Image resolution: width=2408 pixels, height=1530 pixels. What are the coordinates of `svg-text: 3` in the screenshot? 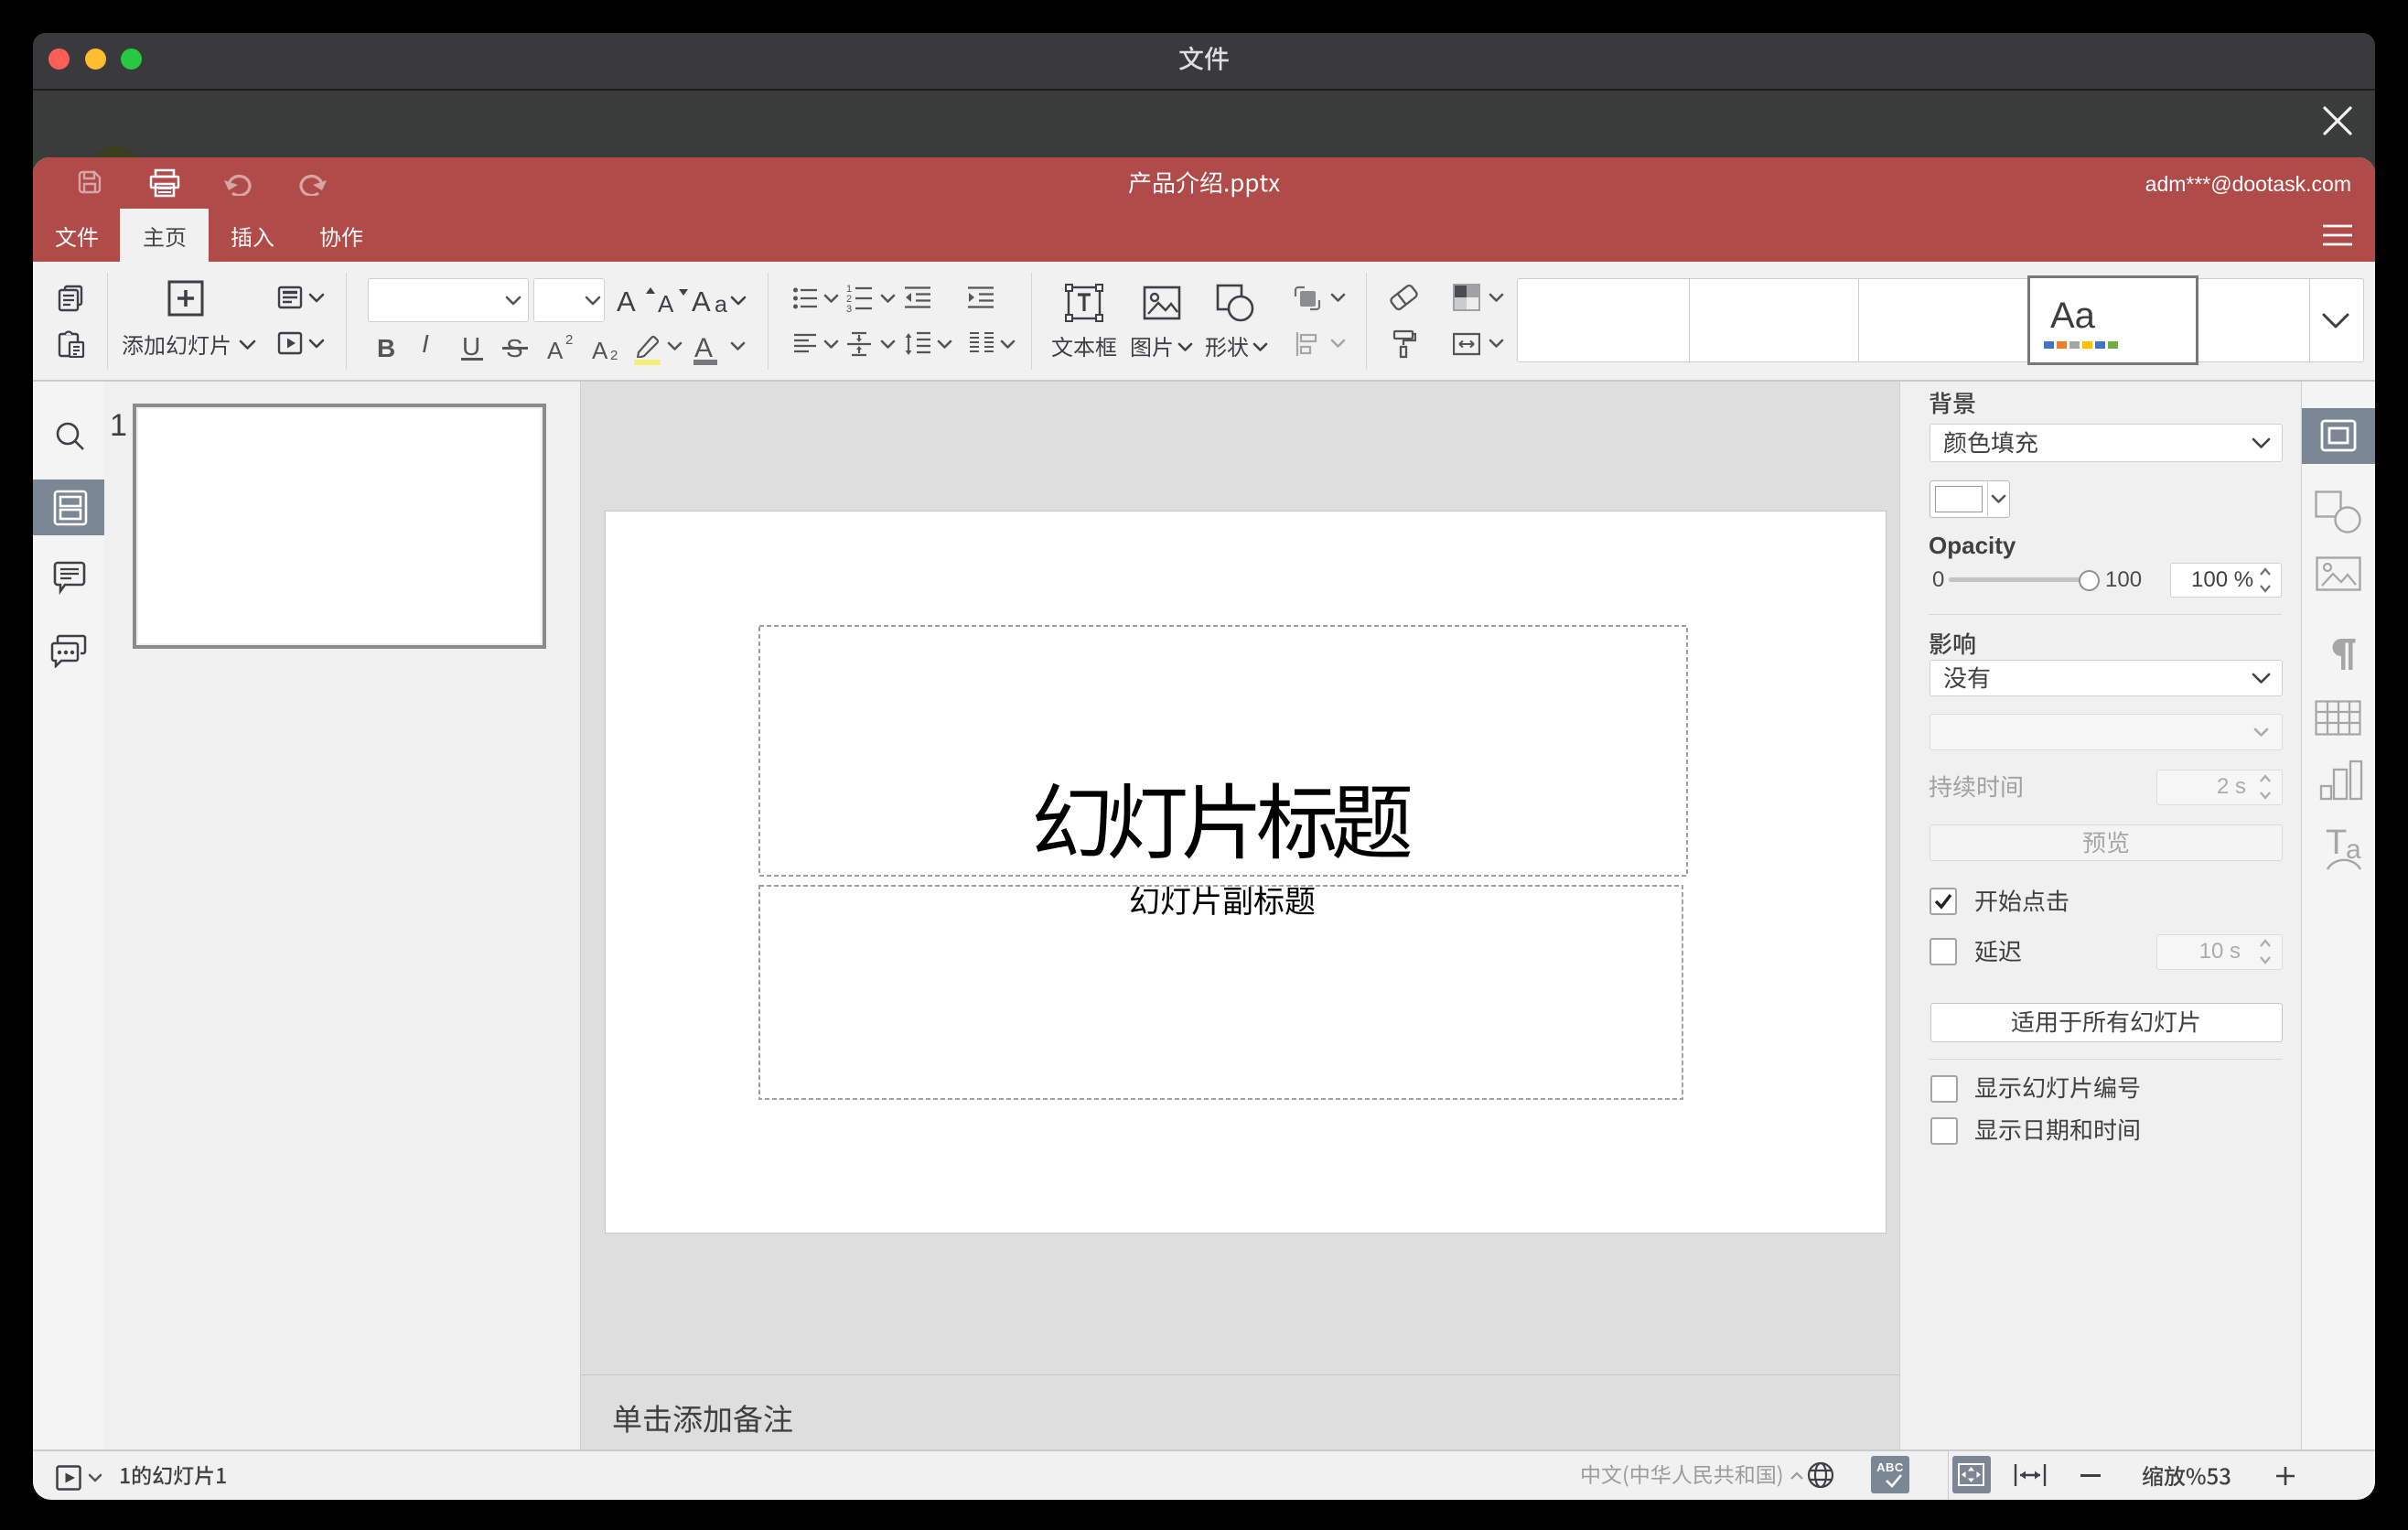 It's located at (849, 308).